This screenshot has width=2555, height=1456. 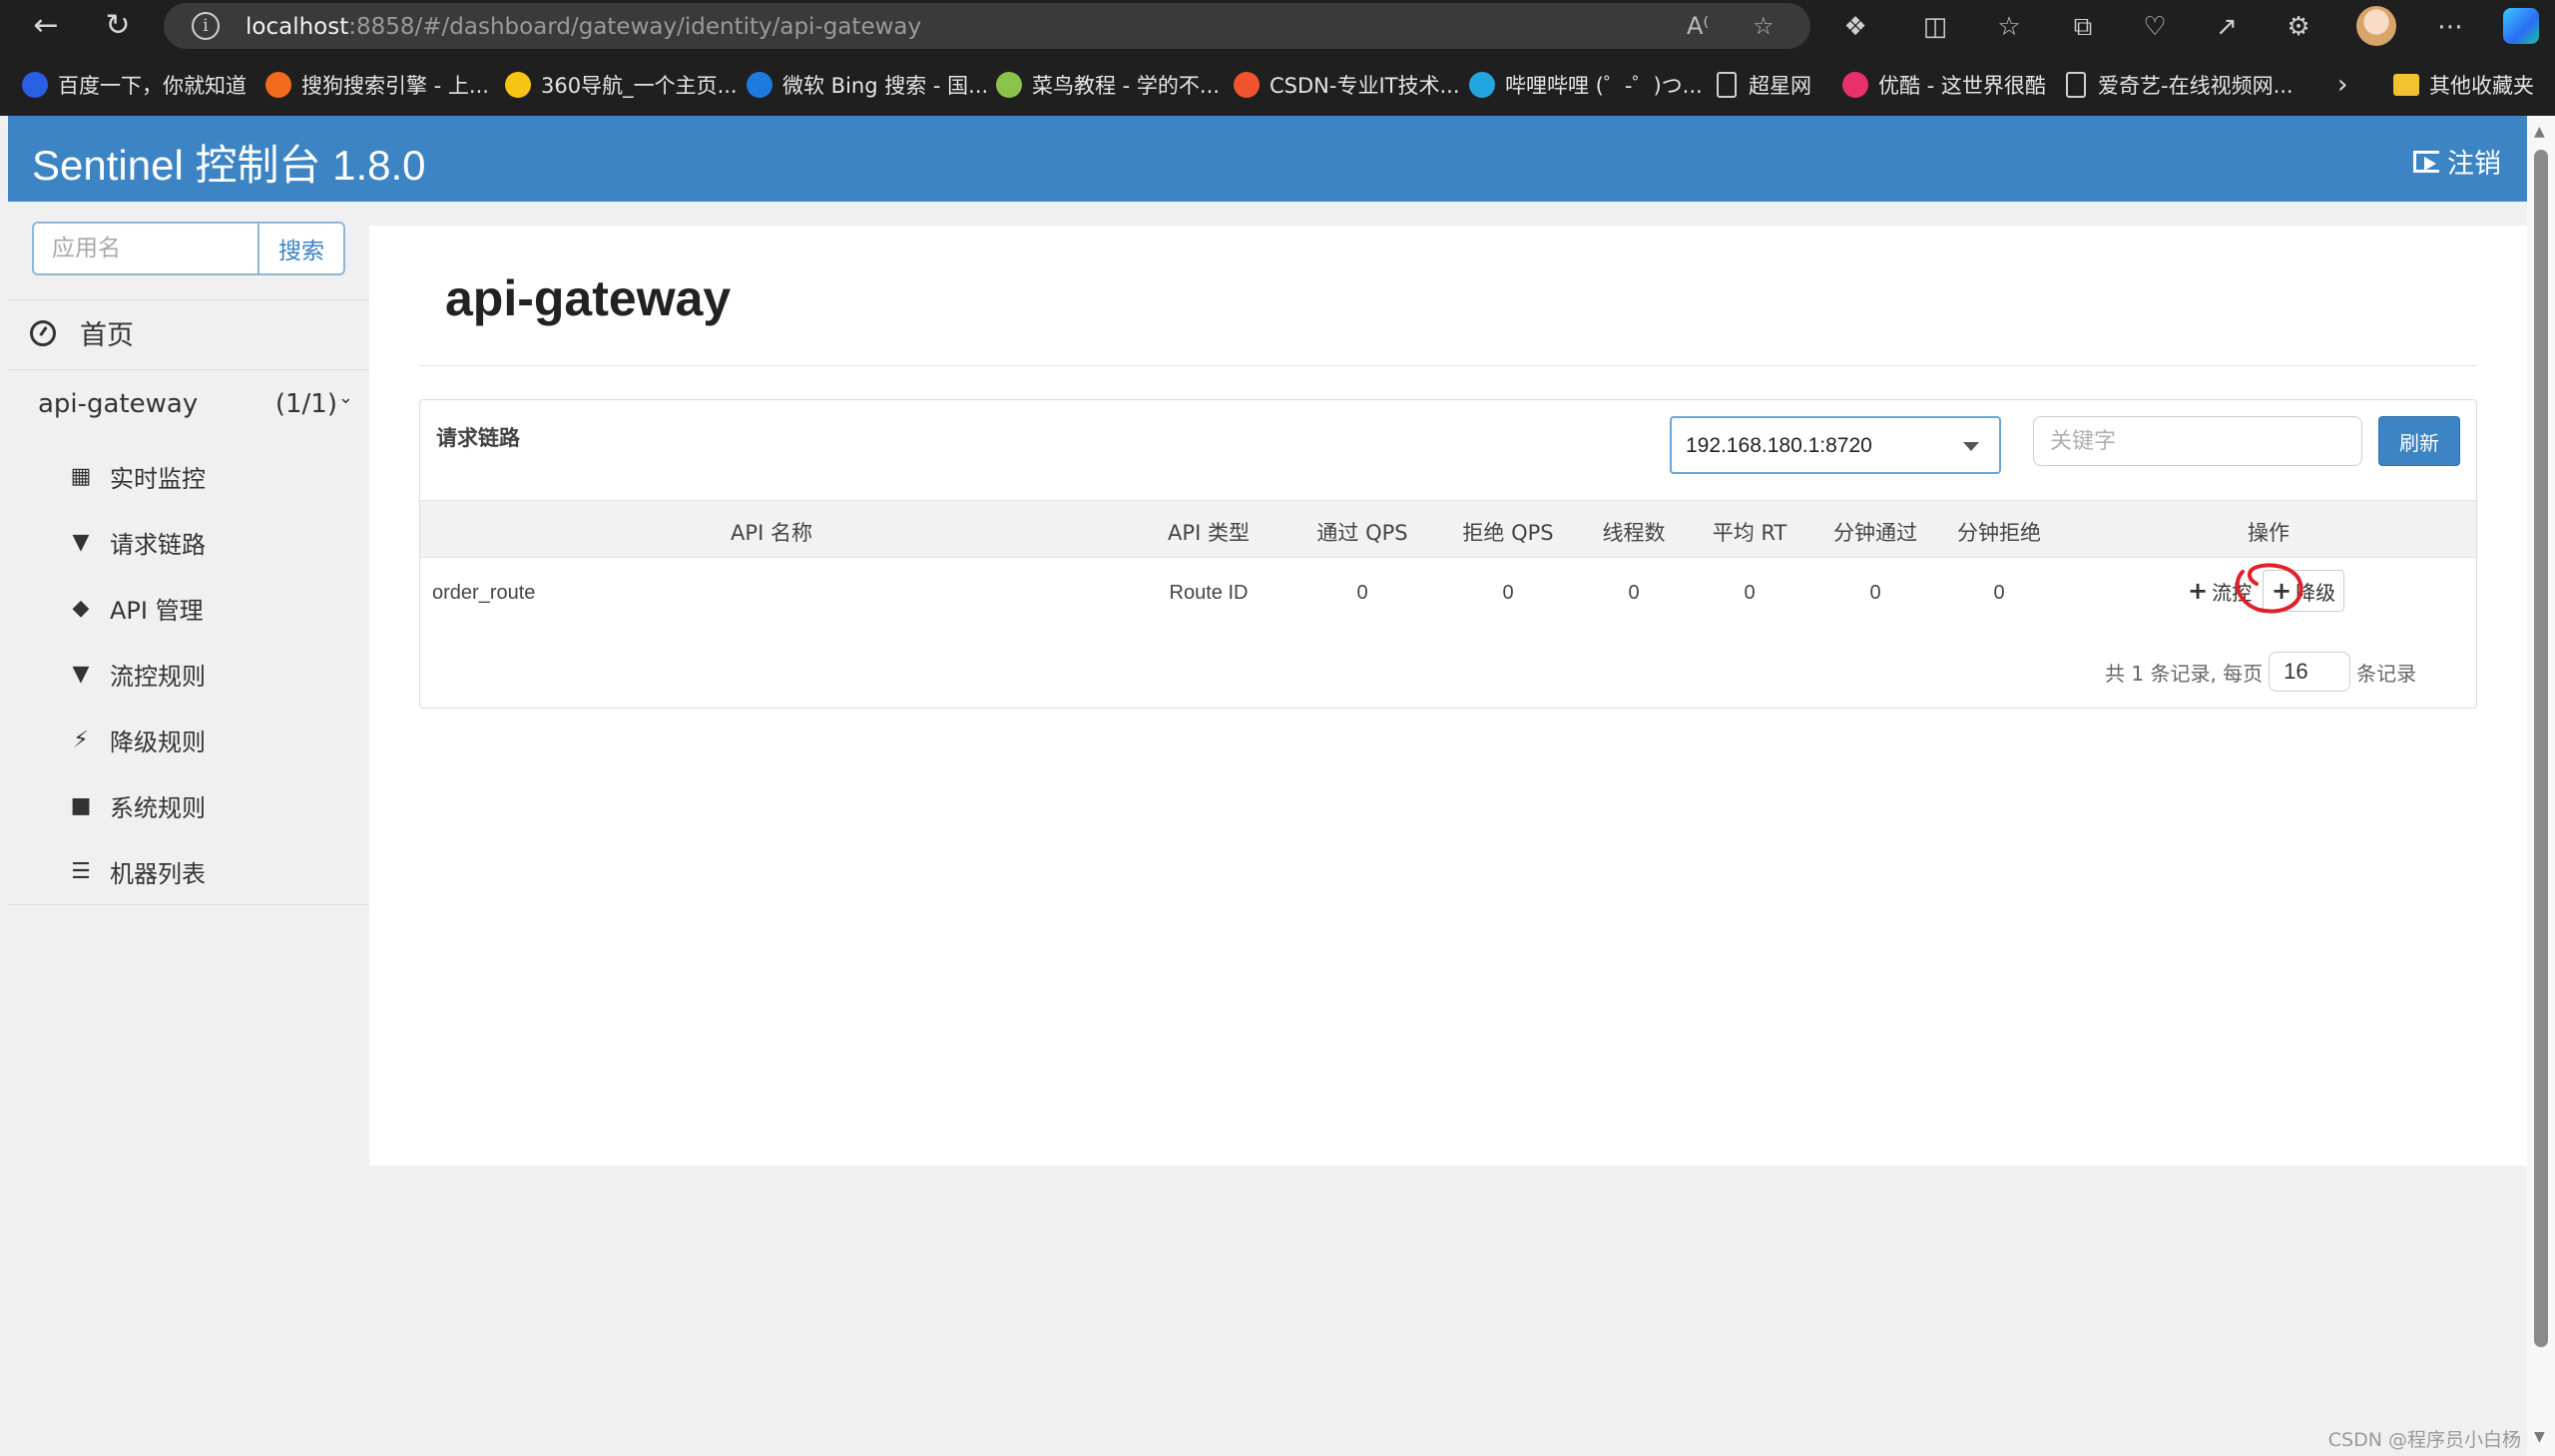 I want to click on column-header: 拒绝 QPS, so click(x=1508, y=533).